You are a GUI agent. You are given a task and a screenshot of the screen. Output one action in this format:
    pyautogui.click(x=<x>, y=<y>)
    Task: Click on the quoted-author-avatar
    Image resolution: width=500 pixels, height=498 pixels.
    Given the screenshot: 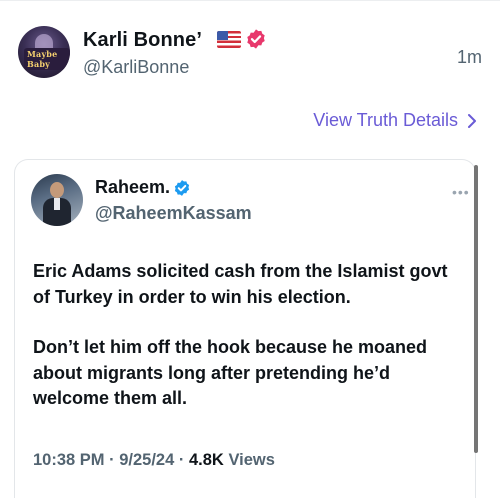 What is the action you would take?
    pyautogui.click(x=57, y=200)
    